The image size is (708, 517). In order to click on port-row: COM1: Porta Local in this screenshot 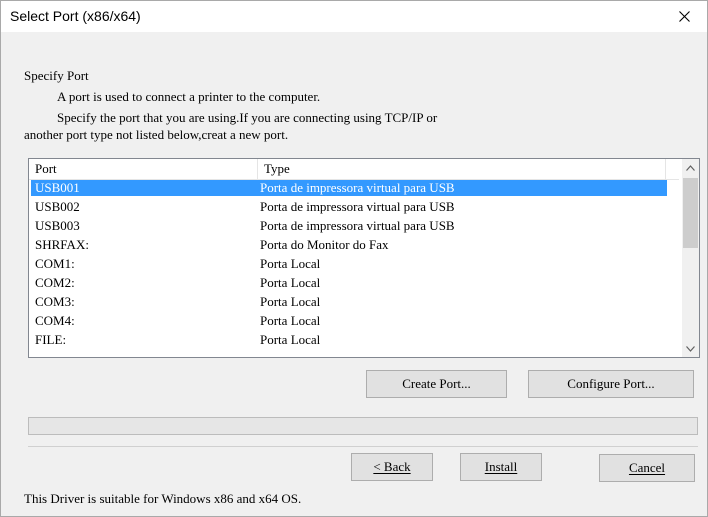, I will do `click(349, 264)`.